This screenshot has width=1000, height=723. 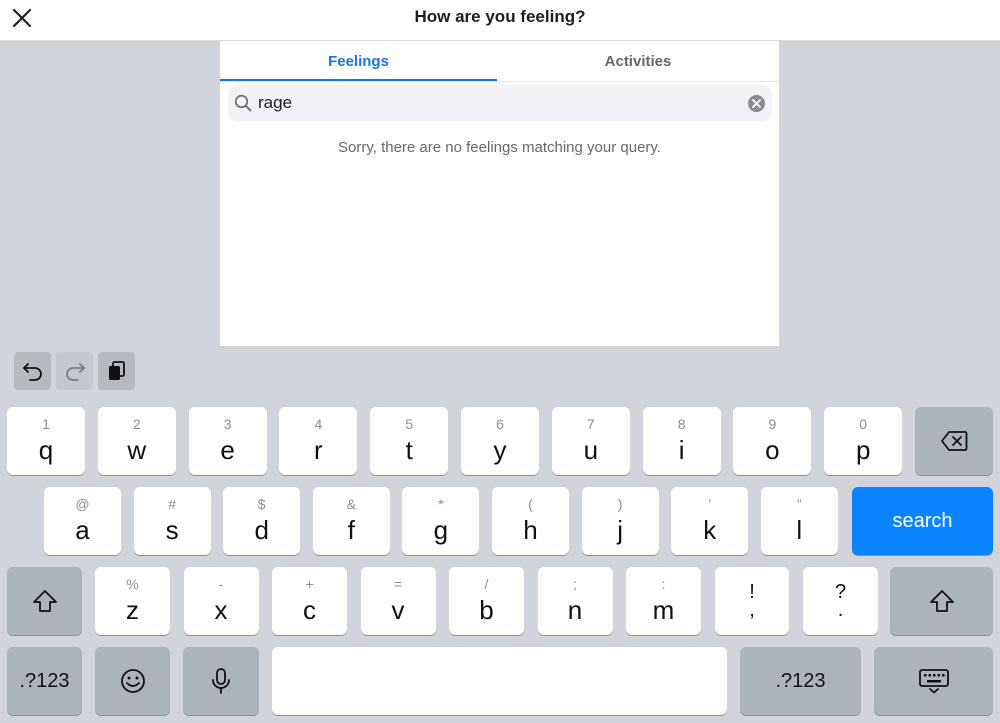 I want to click on key-t: 5t, so click(x=409, y=441).